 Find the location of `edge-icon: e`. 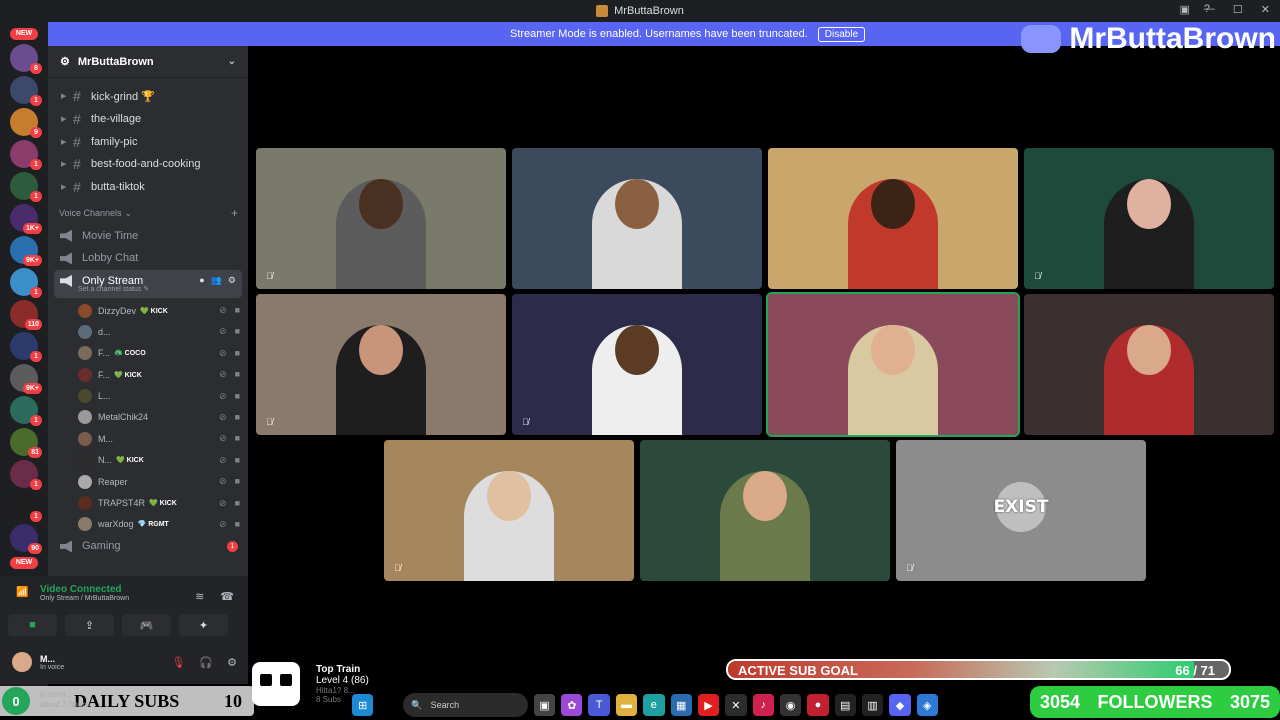

edge-icon: e is located at coordinates (654, 705).